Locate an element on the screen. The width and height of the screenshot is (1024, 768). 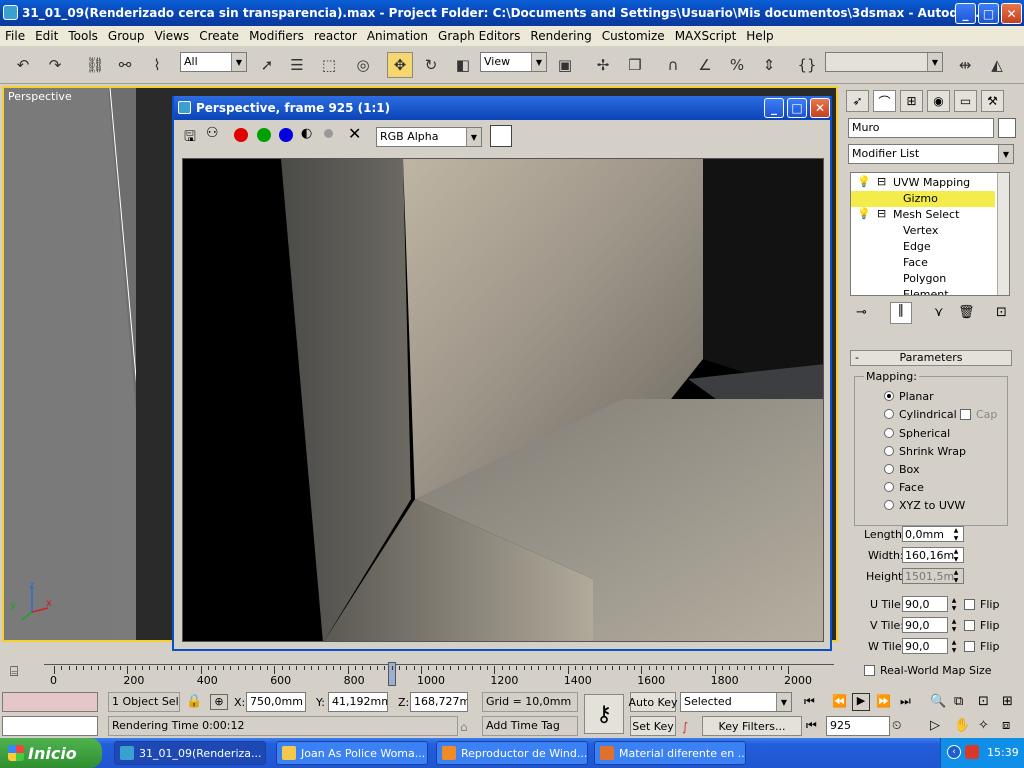
menu-reactor: reactor is located at coordinates (335, 36).